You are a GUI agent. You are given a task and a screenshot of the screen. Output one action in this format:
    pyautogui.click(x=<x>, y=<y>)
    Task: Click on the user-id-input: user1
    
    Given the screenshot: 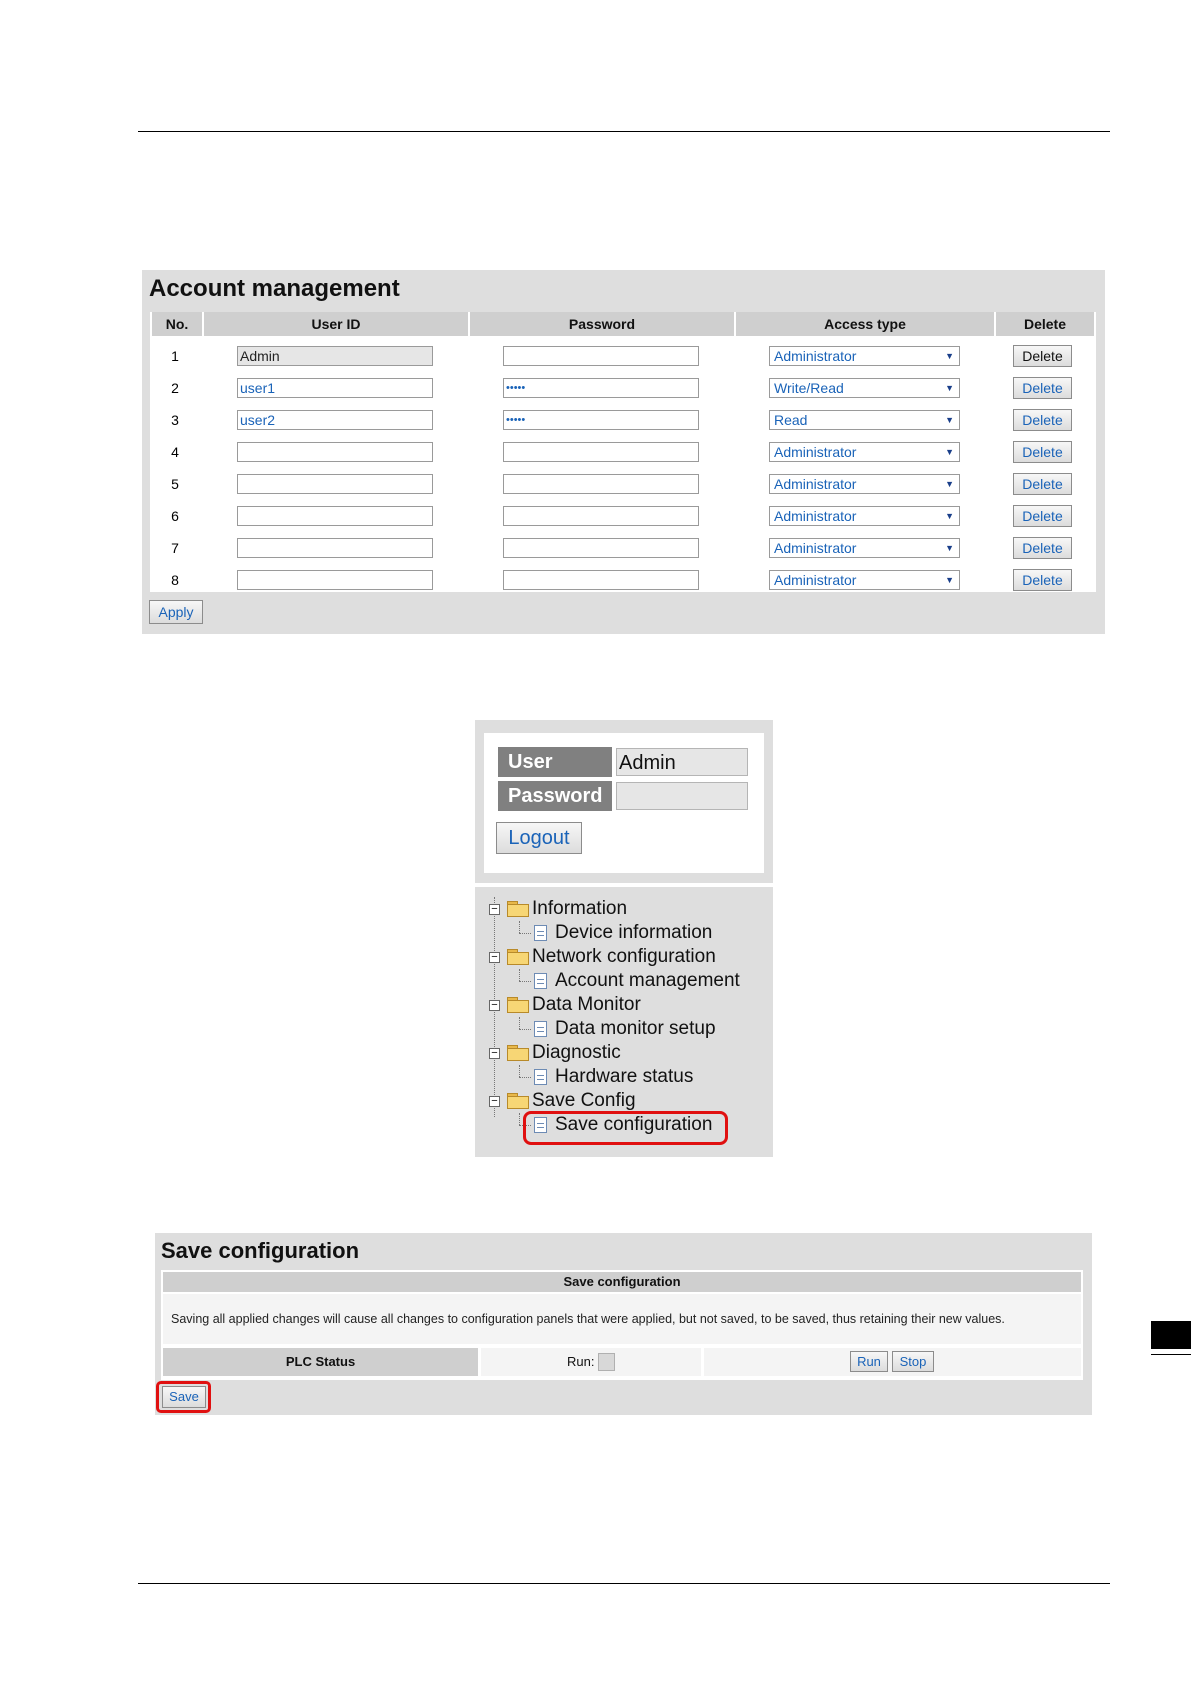 What is the action you would take?
    pyautogui.click(x=335, y=388)
    